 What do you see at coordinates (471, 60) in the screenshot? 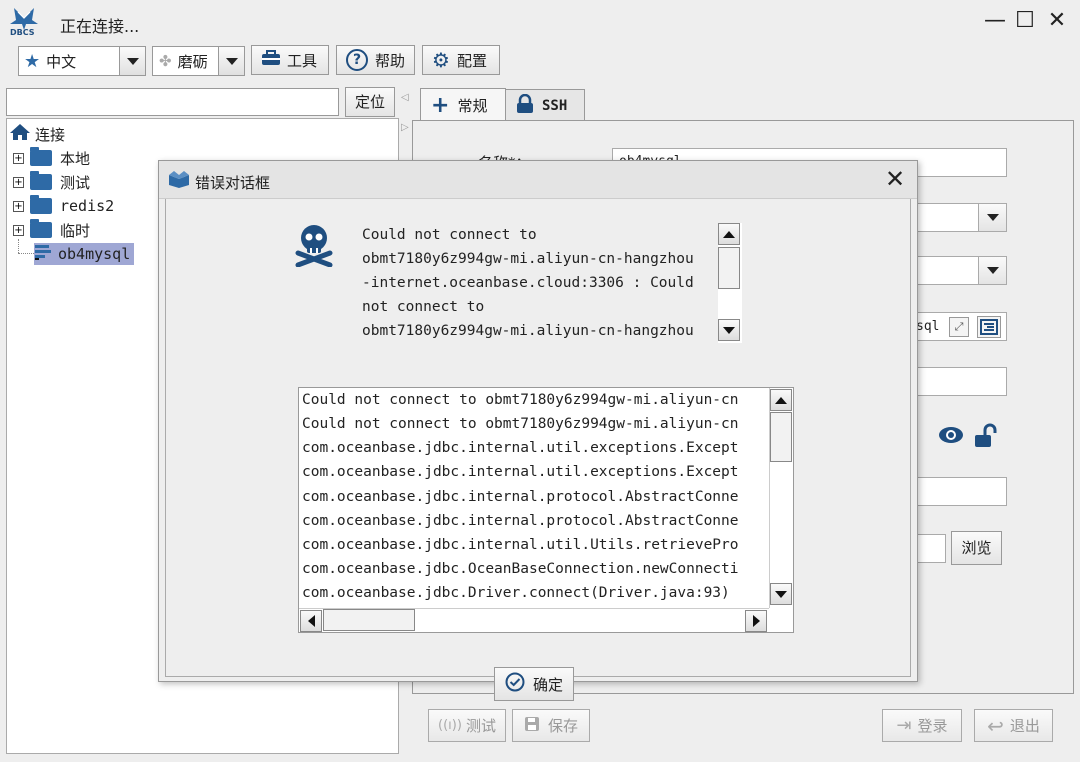
I see `config-label: 配置` at bounding box center [471, 60].